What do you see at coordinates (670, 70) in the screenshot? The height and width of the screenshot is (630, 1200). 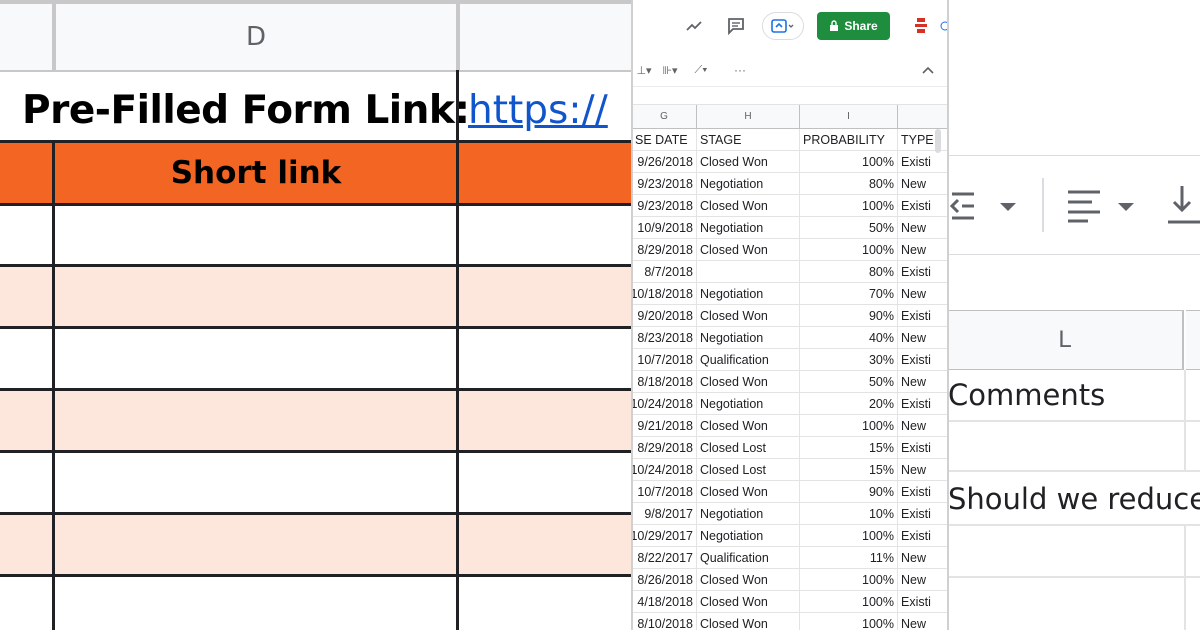 I see `text-wrap-icon: ⊪▾` at bounding box center [670, 70].